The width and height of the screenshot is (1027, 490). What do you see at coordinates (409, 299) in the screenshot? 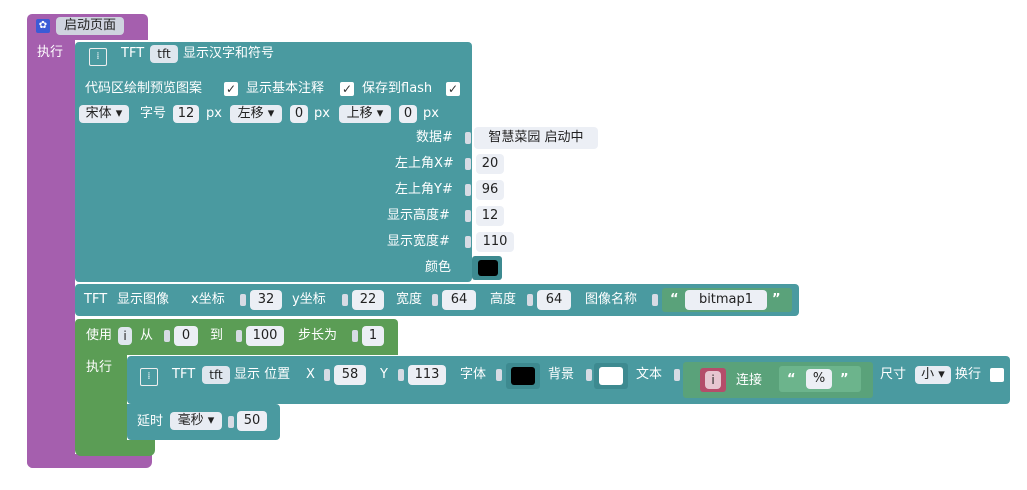
I see `image-width-label: 宽度` at bounding box center [409, 299].